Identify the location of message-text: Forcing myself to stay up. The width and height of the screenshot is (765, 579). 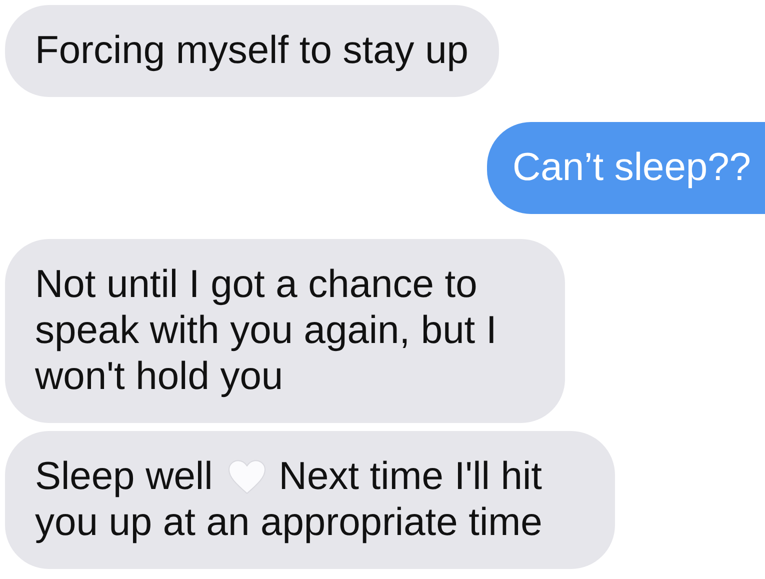
(251, 50).